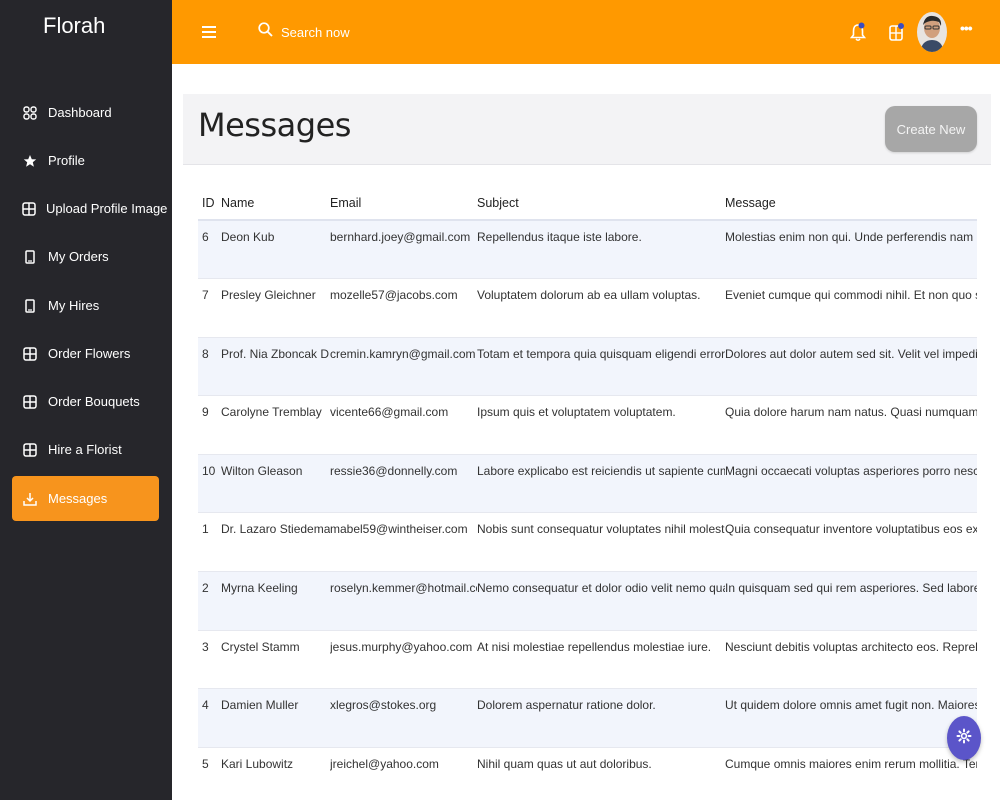  Describe the element at coordinates (403, 601) in the screenshot. I see `cell-email: roselyn.kemmer@hotmail.com` at that location.